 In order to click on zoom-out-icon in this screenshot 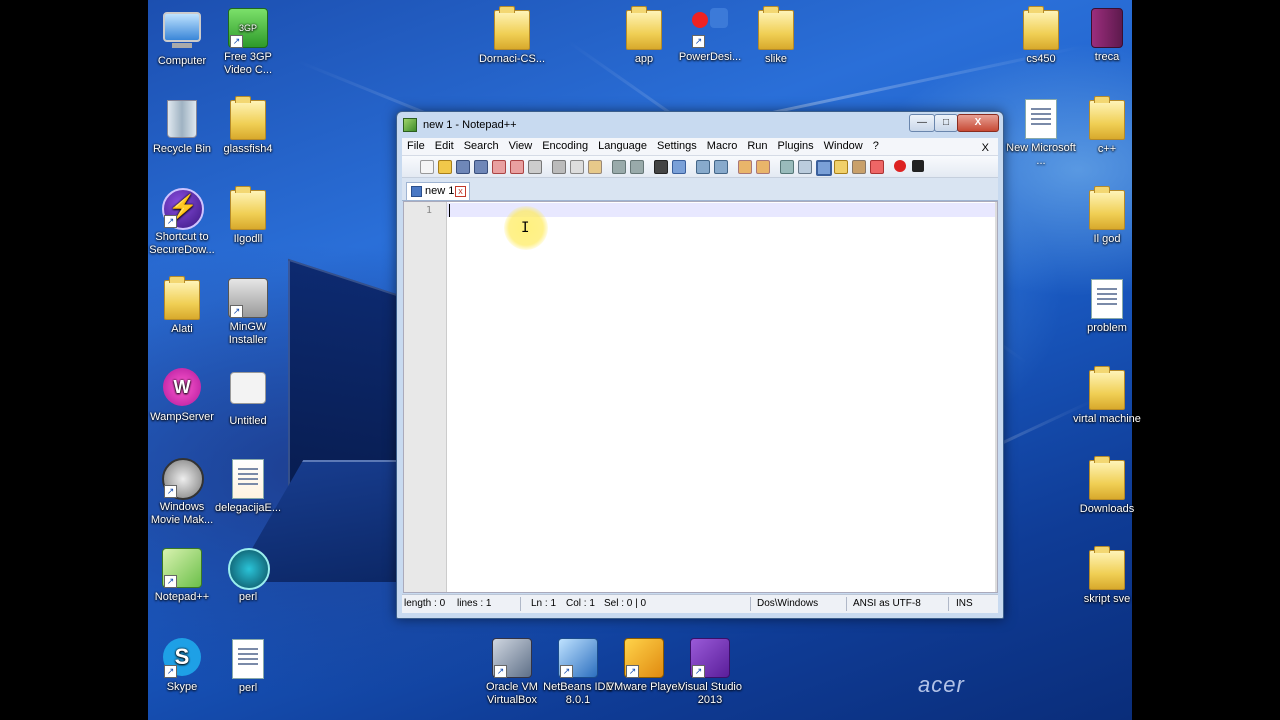, I will do `click(721, 167)`.